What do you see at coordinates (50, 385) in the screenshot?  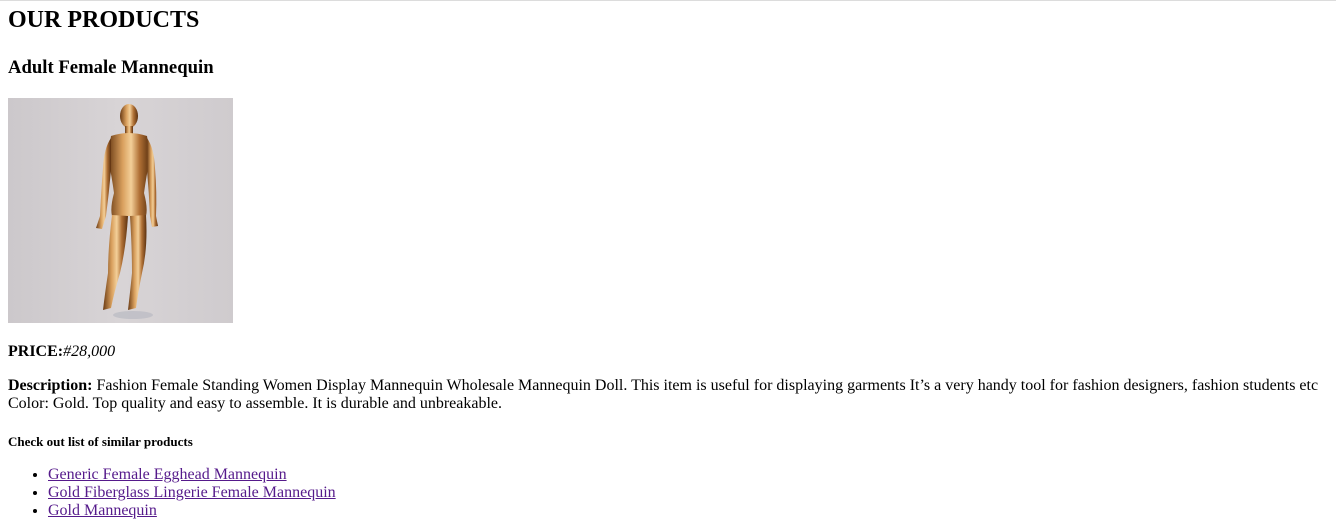 I see `description-label: Description:` at bounding box center [50, 385].